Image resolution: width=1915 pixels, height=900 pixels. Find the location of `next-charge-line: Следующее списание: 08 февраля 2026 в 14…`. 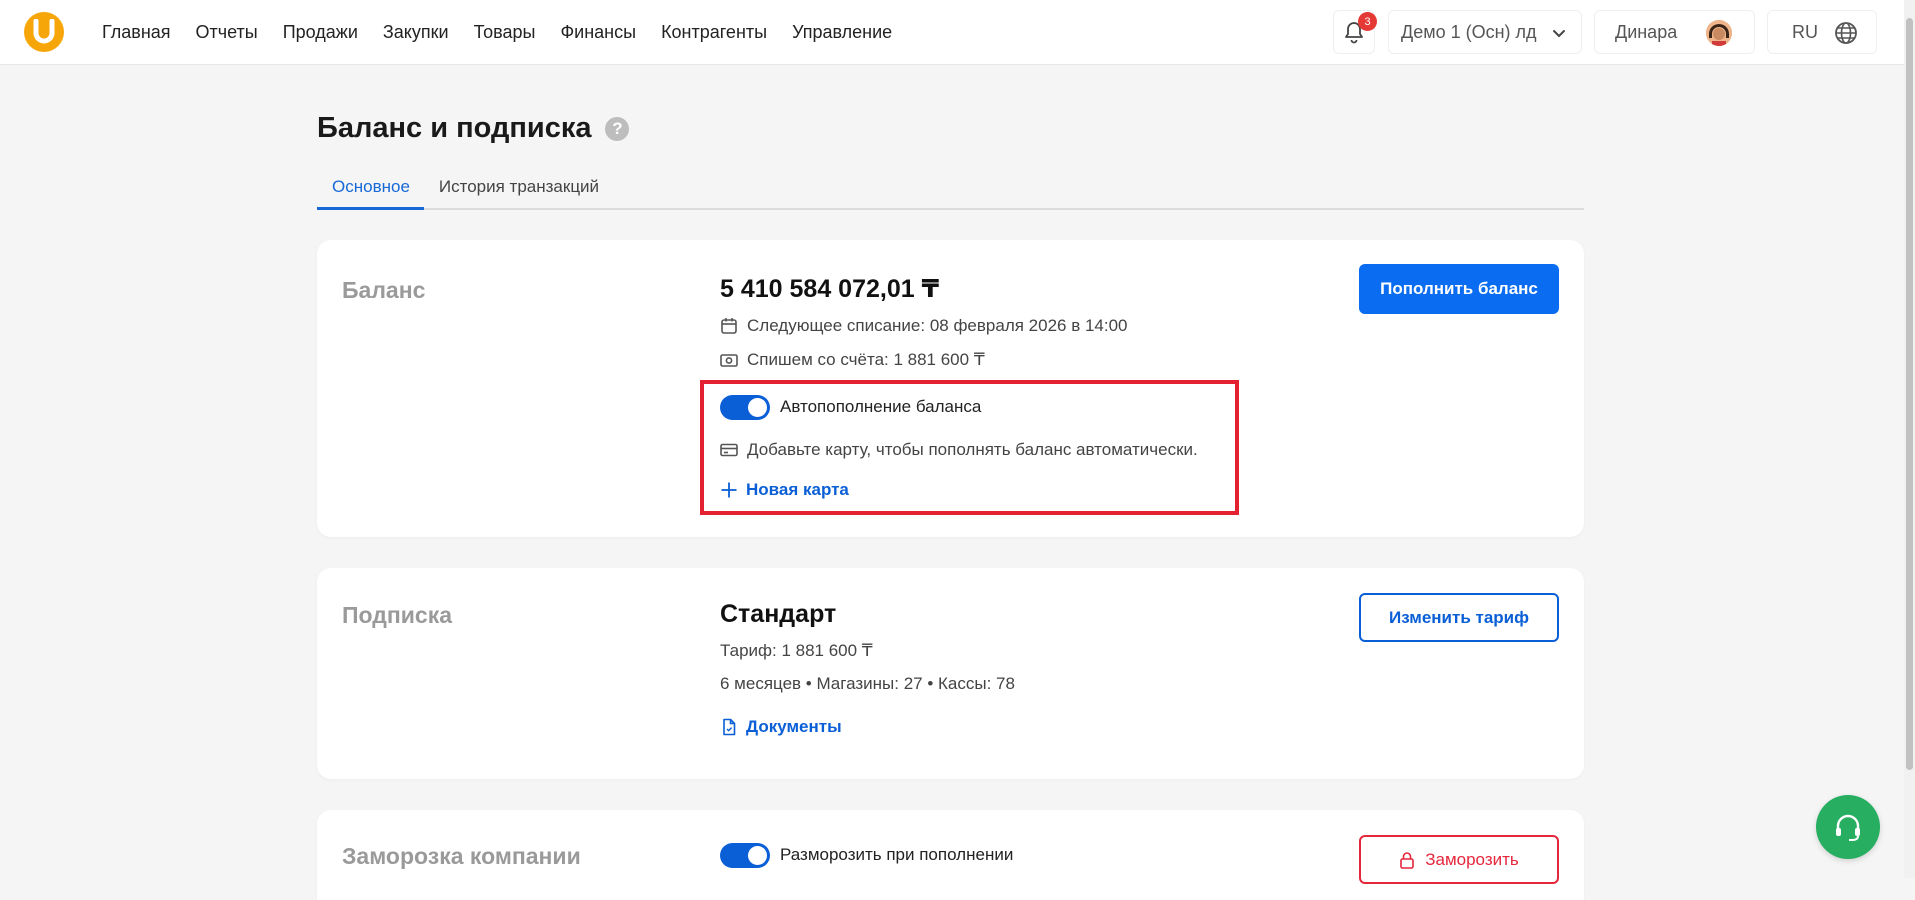

next-charge-line: Следующее списание: 08 февраля 2026 в 14… is located at coordinates (924, 326).